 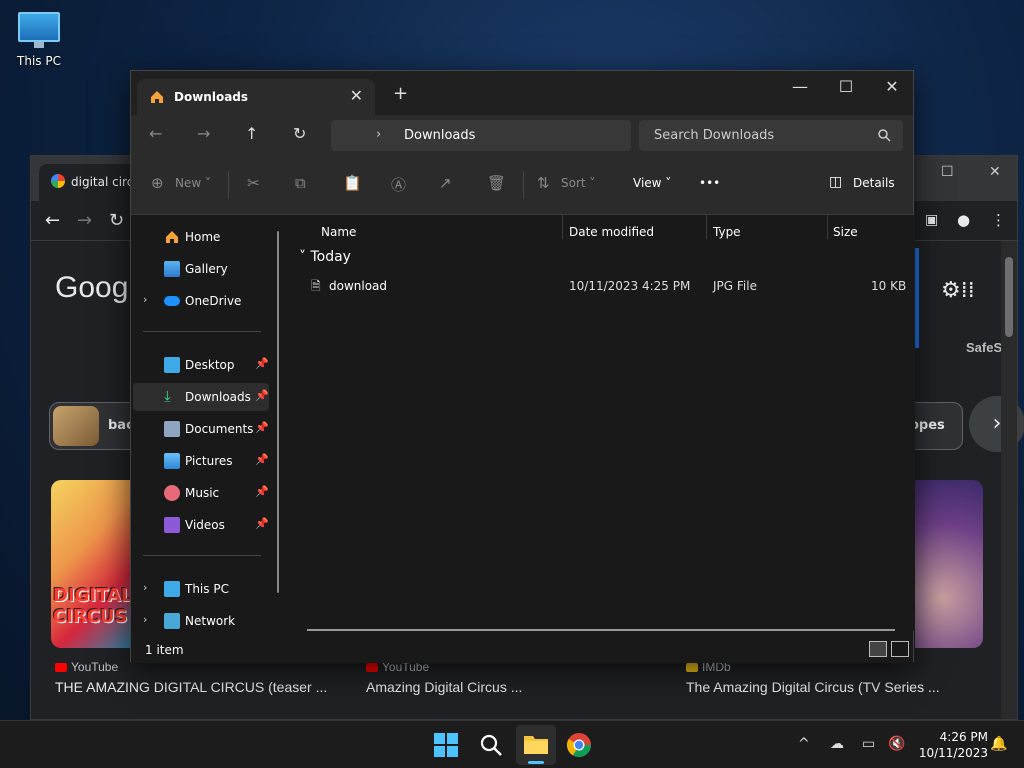 I want to click on file-type: JPG File, so click(x=735, y=286).